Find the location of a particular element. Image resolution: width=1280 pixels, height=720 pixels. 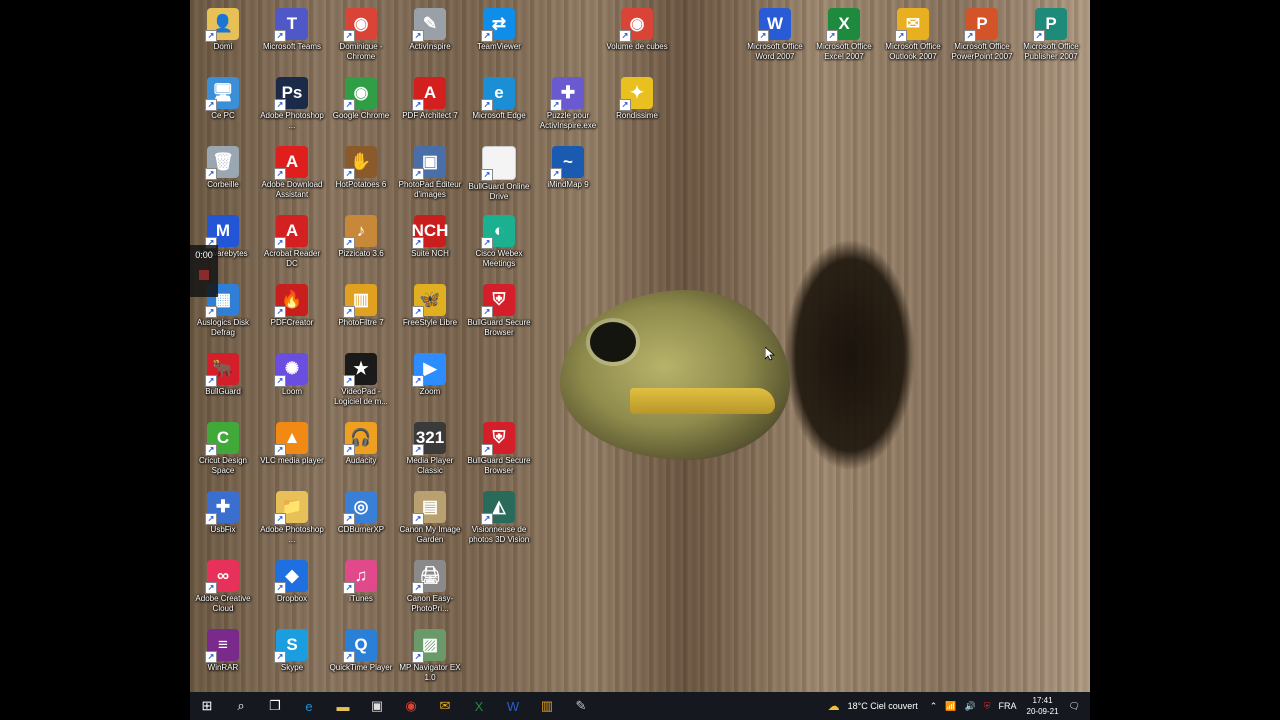

desktop-icon: X ↗ Microsoft Office Excel 2007 is located at coordinates (844, 35).